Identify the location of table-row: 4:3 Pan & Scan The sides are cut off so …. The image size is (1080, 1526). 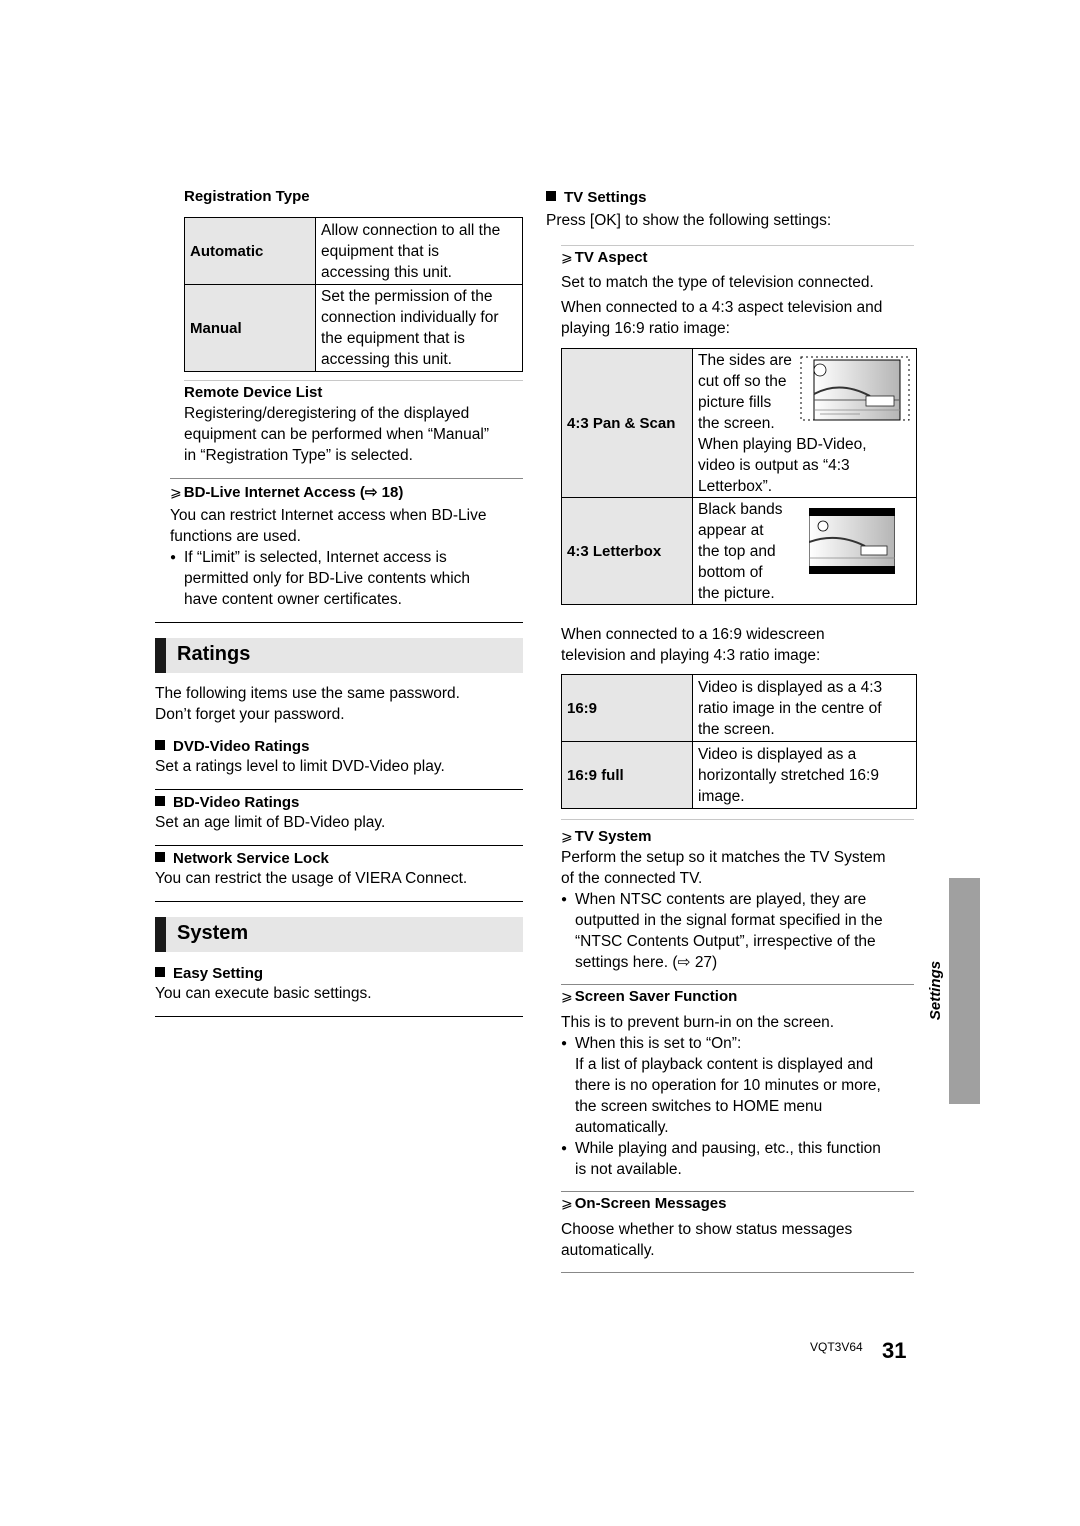
(739, 423).